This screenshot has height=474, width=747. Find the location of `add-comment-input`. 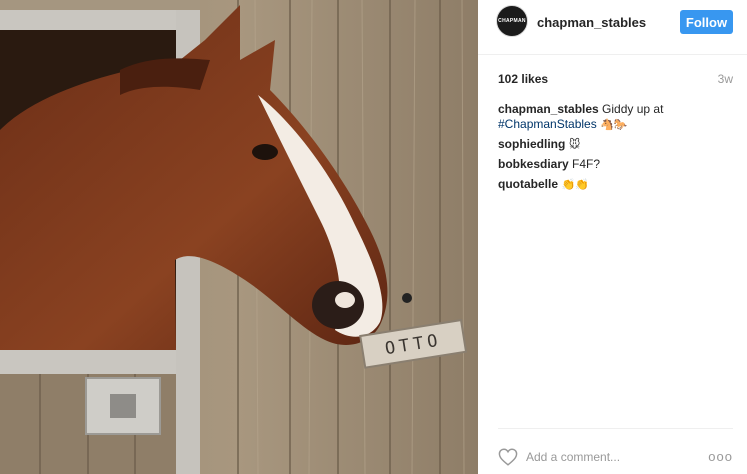

add-comment-input is located at coordinates (611, 457).